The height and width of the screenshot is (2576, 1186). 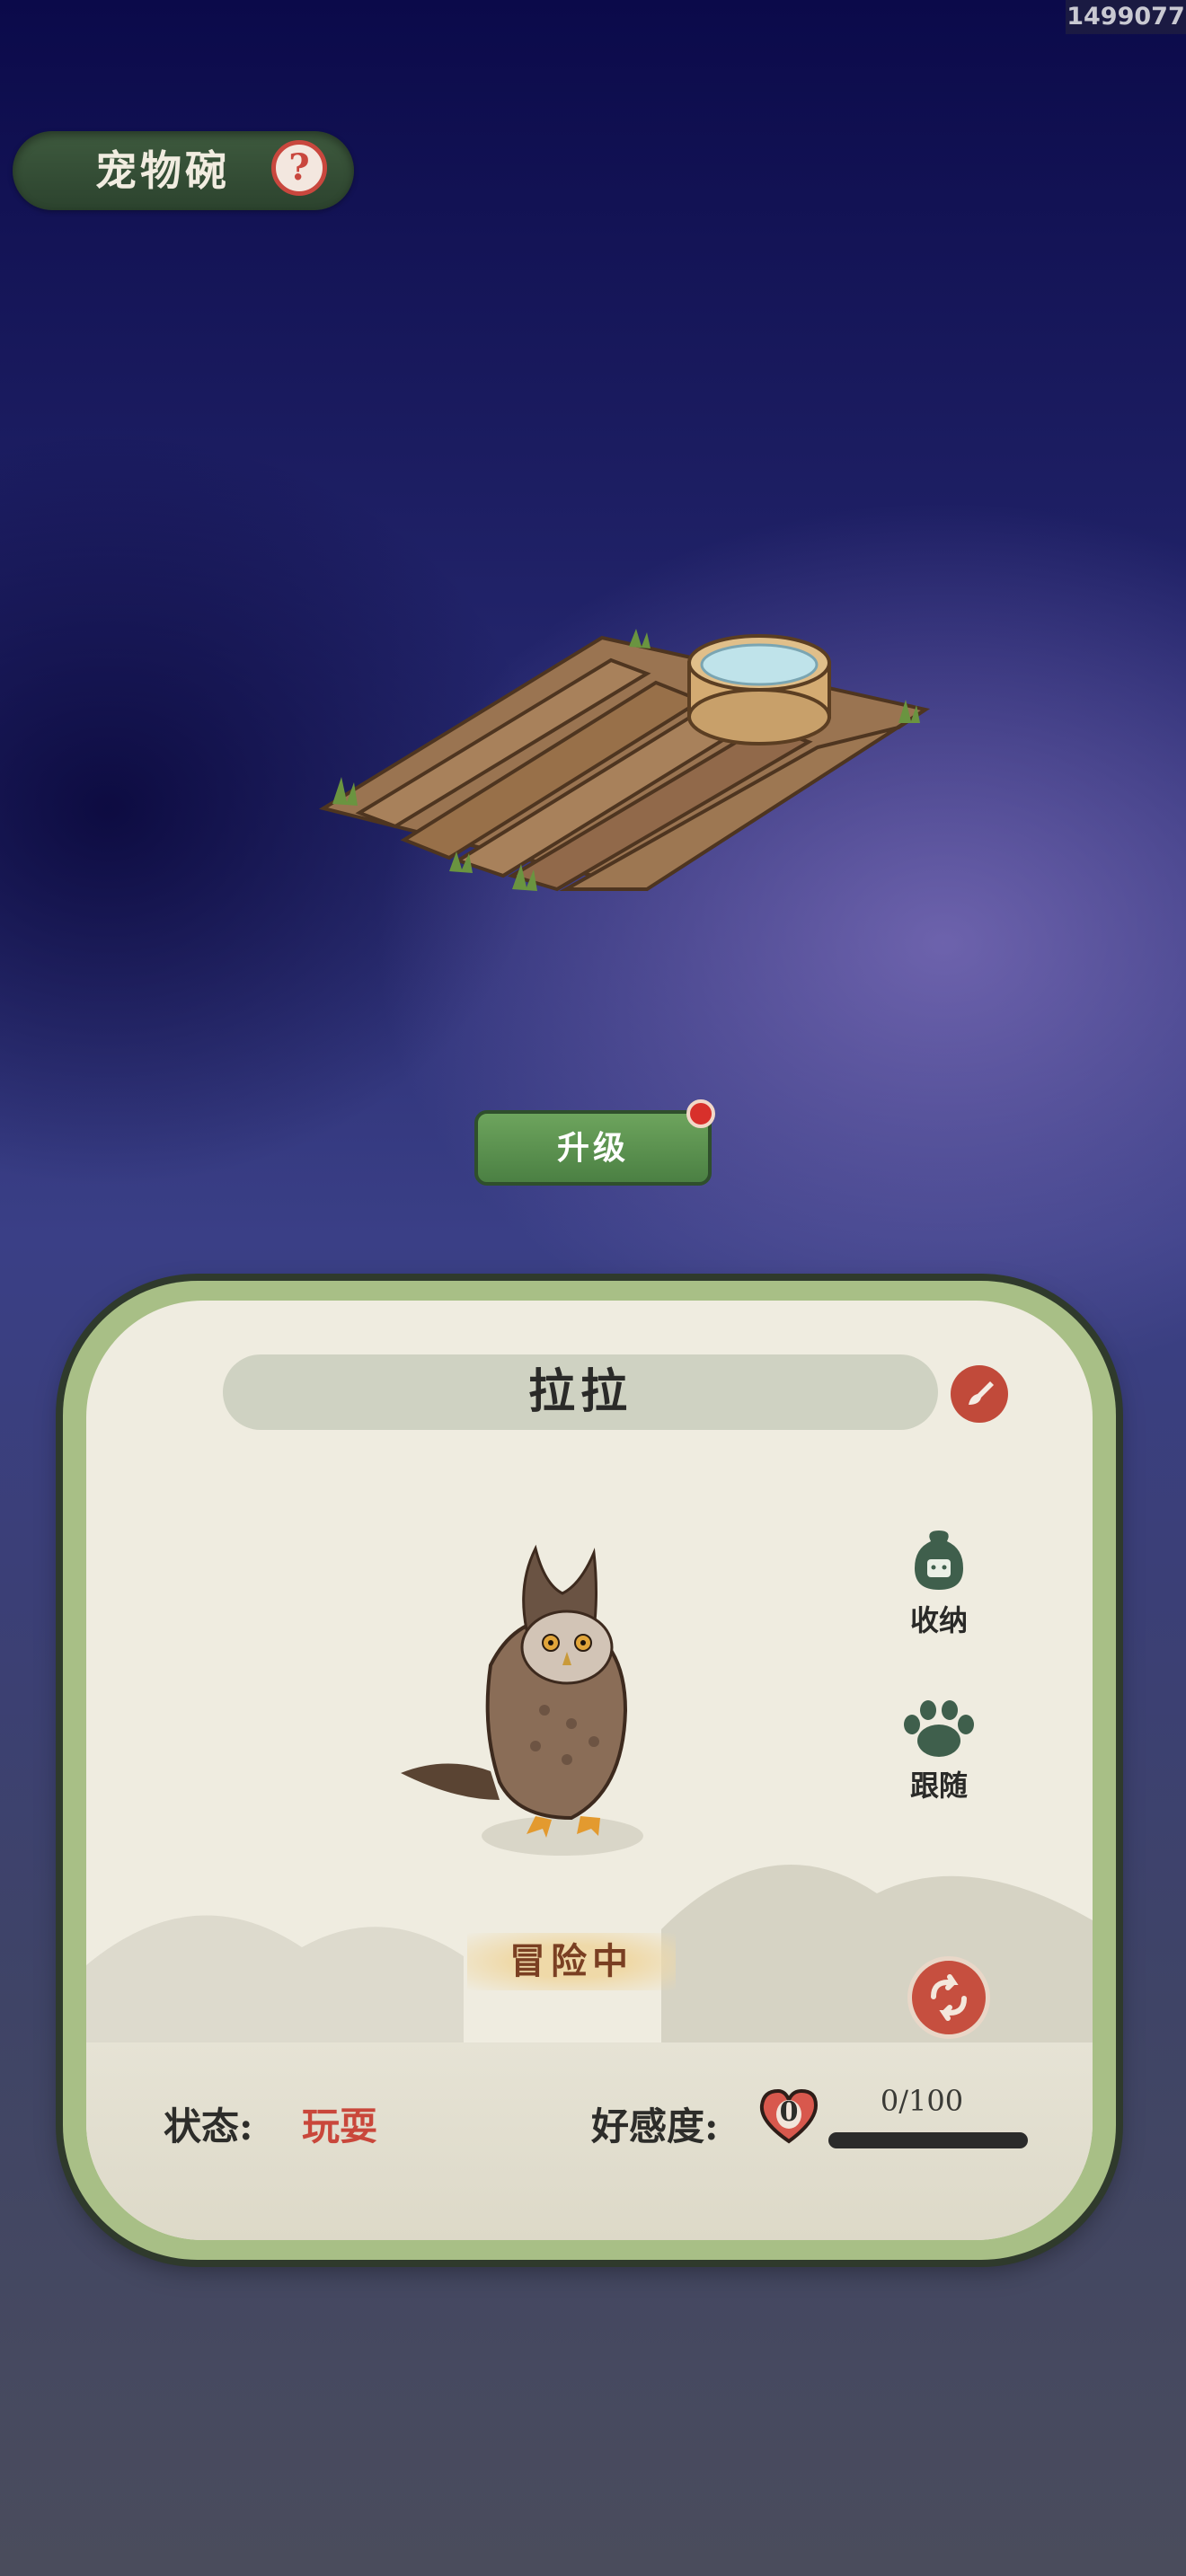 I want to click on water-bowl, so click(x=759, y=689).